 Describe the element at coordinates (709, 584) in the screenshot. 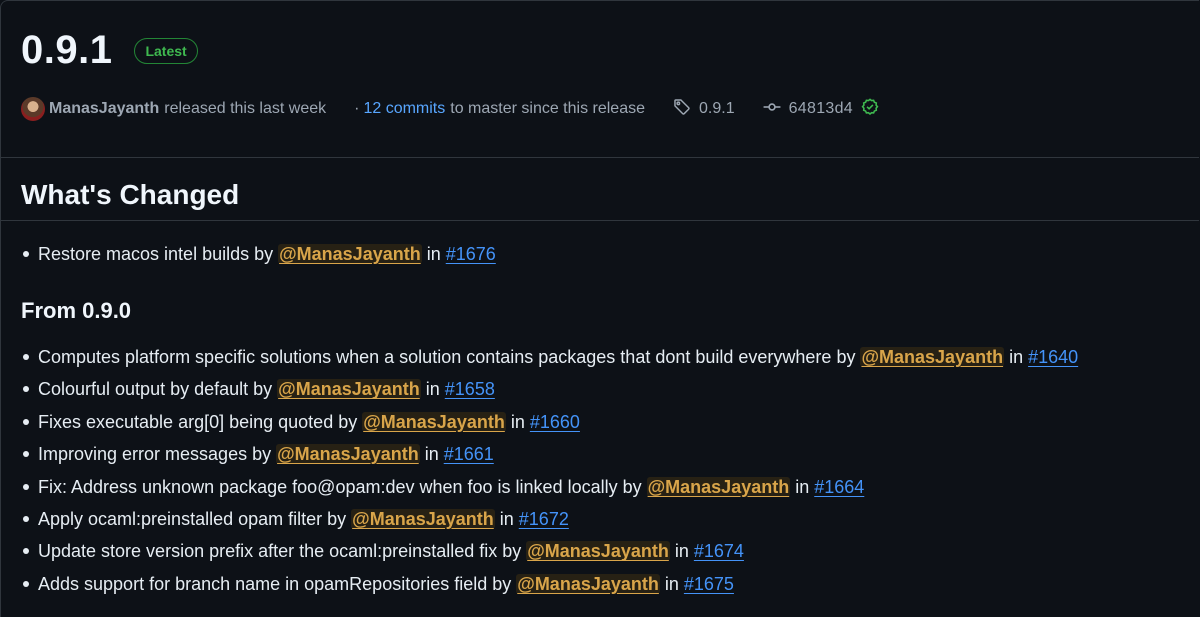

I see `pr-link: #1675` at that location.